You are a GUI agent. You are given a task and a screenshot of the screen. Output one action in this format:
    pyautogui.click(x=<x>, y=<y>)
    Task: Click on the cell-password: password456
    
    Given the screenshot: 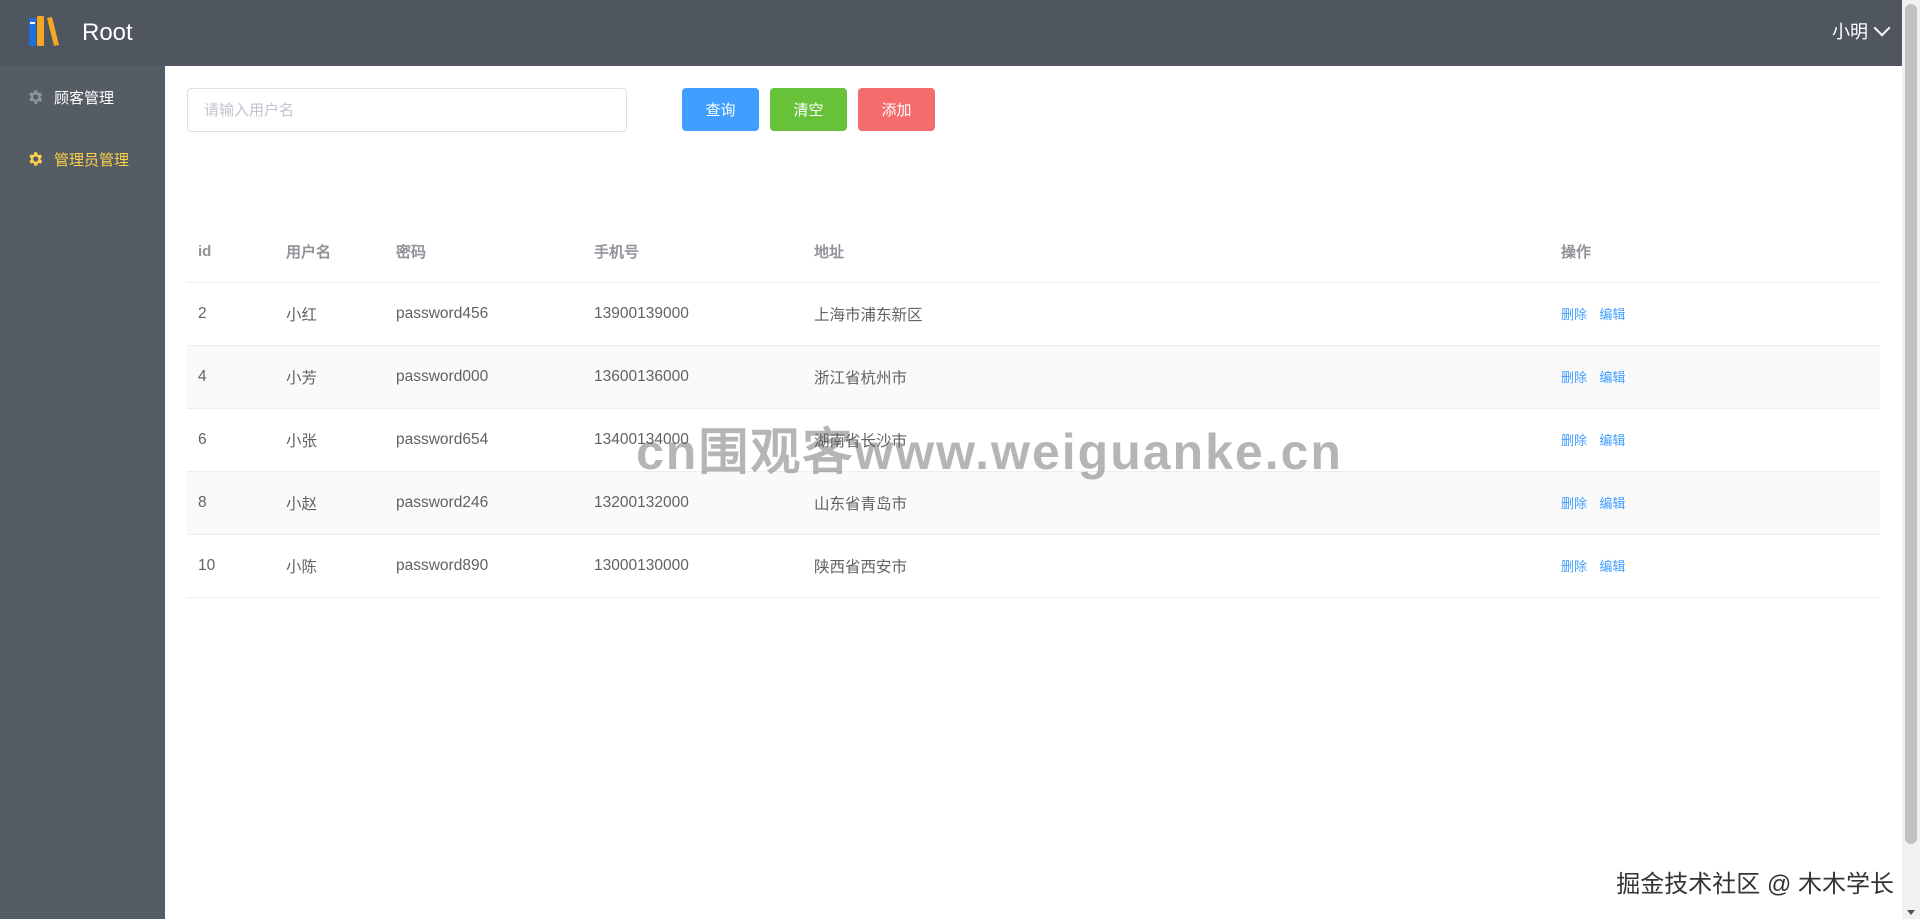 What is the action you would take?
    pyautogui.click(x=442, y=313)
    